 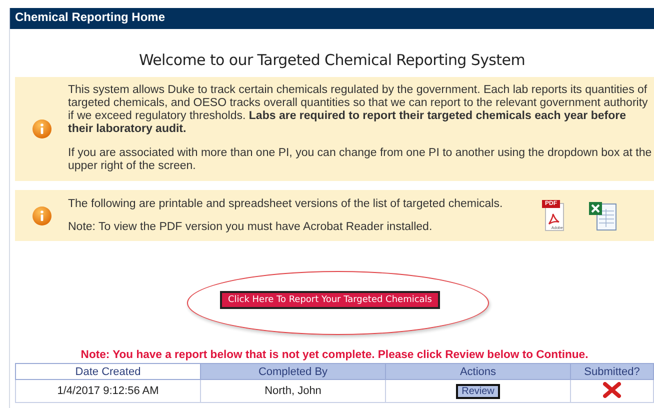 I want to click on spreadsheet-file-link, so click(x=603, y=216).